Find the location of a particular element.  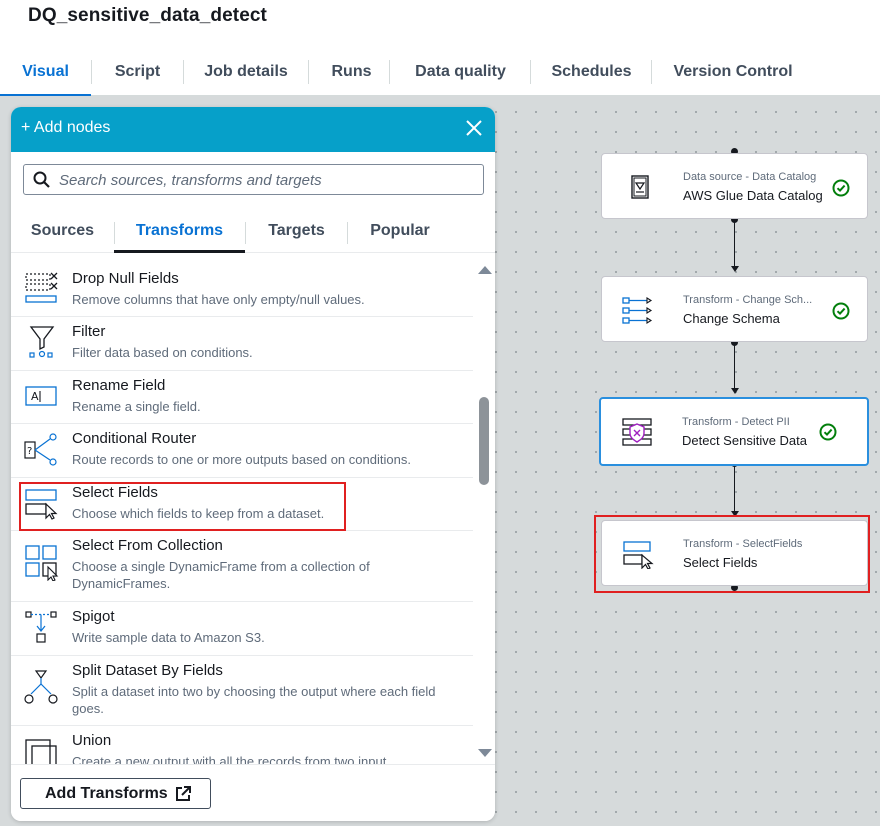

search-icon is located at coordinates (41, 179).